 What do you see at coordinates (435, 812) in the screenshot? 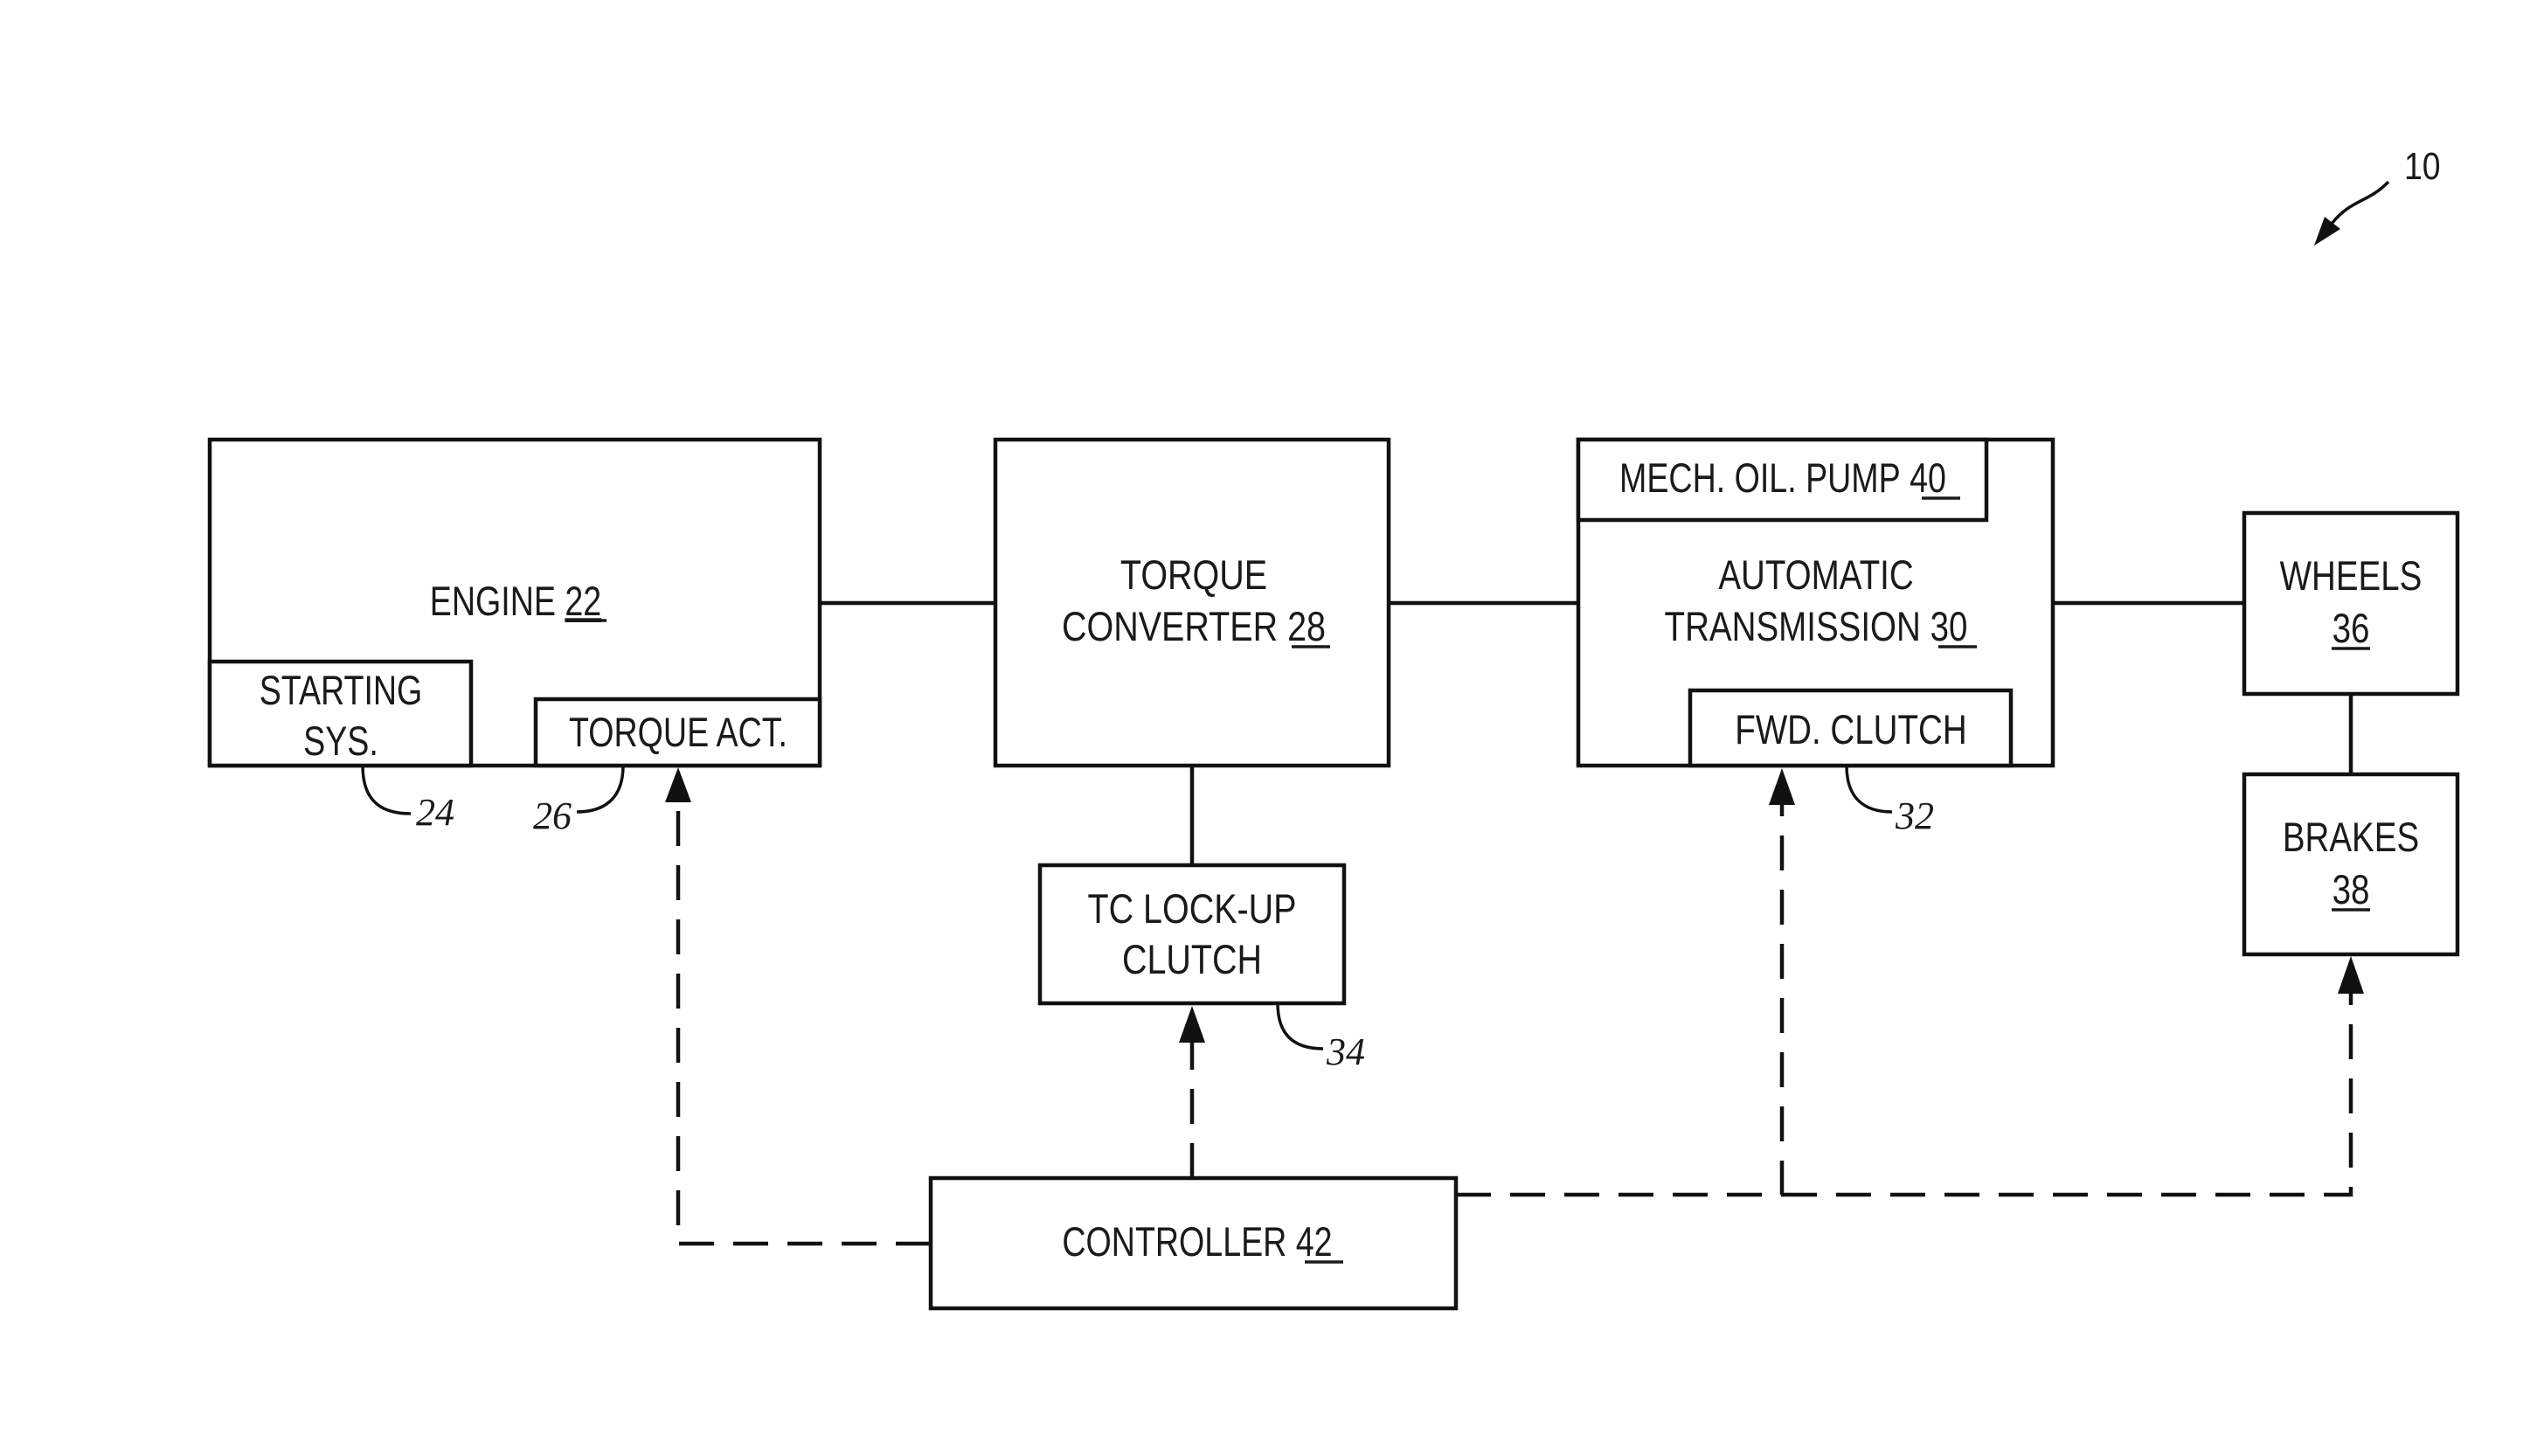
I see `starting-system-ref-number: 24` at bounding box center [435, 812].